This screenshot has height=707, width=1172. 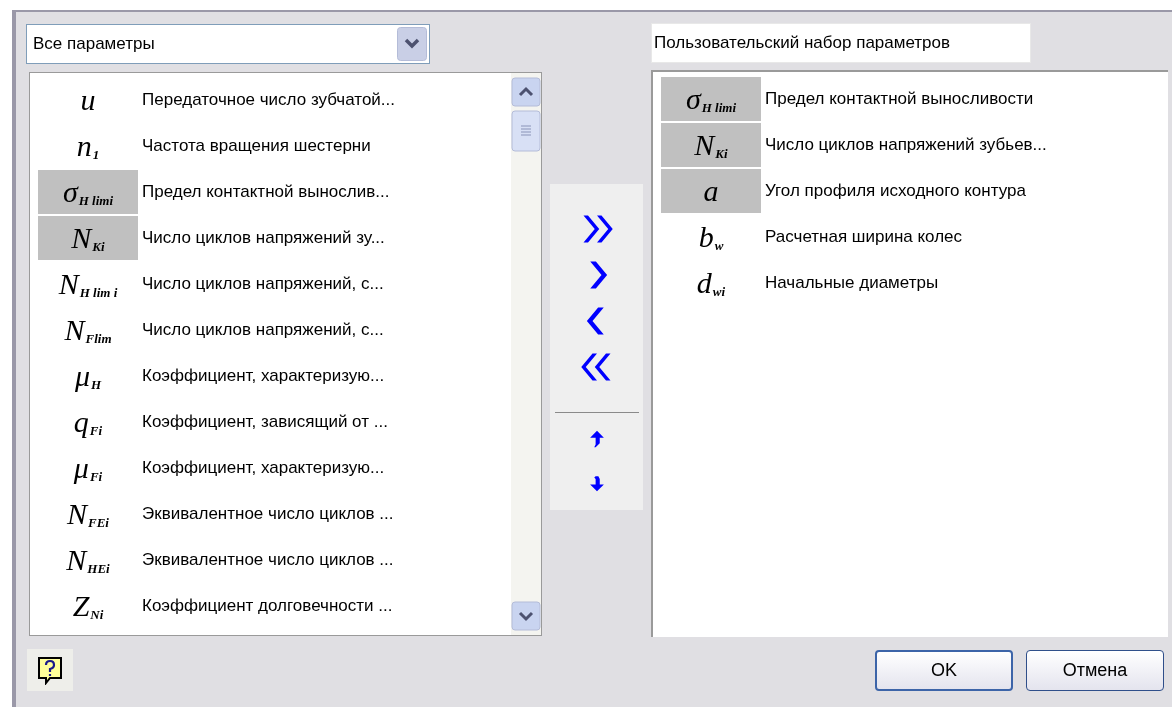 What do you see at coordinates (895, 191) in the screenshot?
I see `parameter-name: Угол профиля исходного контура` at bounding box center [895, 191].